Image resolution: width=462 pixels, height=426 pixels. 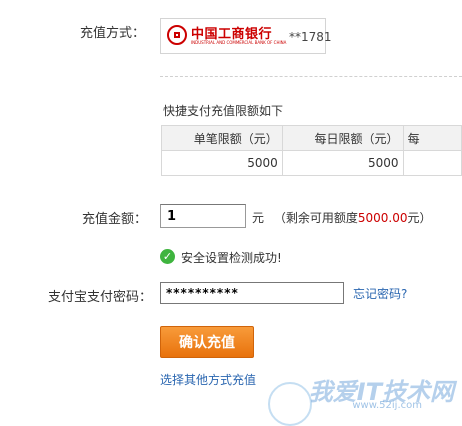 I want to click on card-suffix: **1781, so click(x=310, y=37).